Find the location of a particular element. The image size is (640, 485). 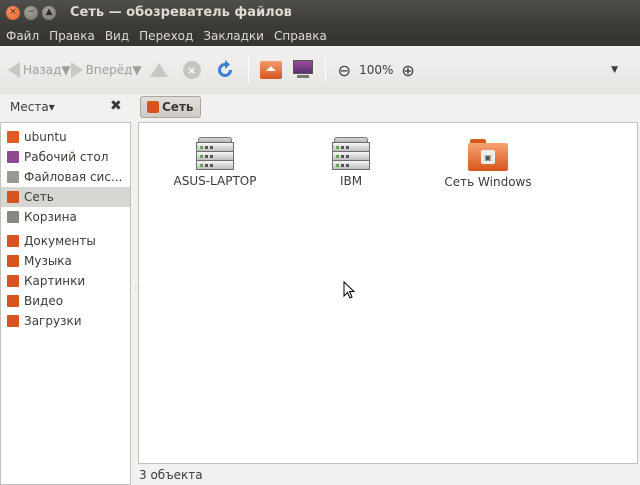

videos-folder-icon is located at coordinates (13, 301).